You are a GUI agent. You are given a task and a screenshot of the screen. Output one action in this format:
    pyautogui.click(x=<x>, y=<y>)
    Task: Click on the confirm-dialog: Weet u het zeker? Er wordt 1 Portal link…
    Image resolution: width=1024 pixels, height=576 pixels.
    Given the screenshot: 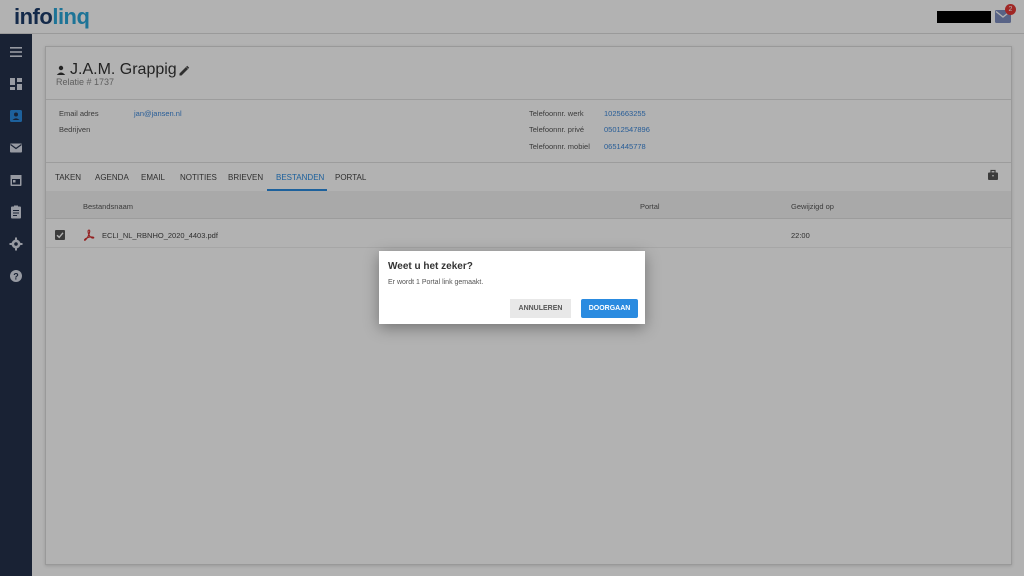 What is the action you would take?
    pyautogui.click(x=512, y=287)
    